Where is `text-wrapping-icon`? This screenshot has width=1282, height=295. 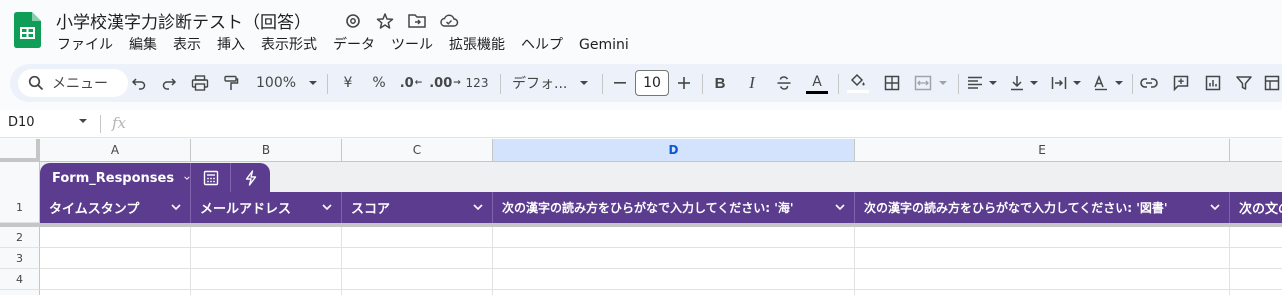 text-wrapping-icon is located at coordinates (1066, 83).